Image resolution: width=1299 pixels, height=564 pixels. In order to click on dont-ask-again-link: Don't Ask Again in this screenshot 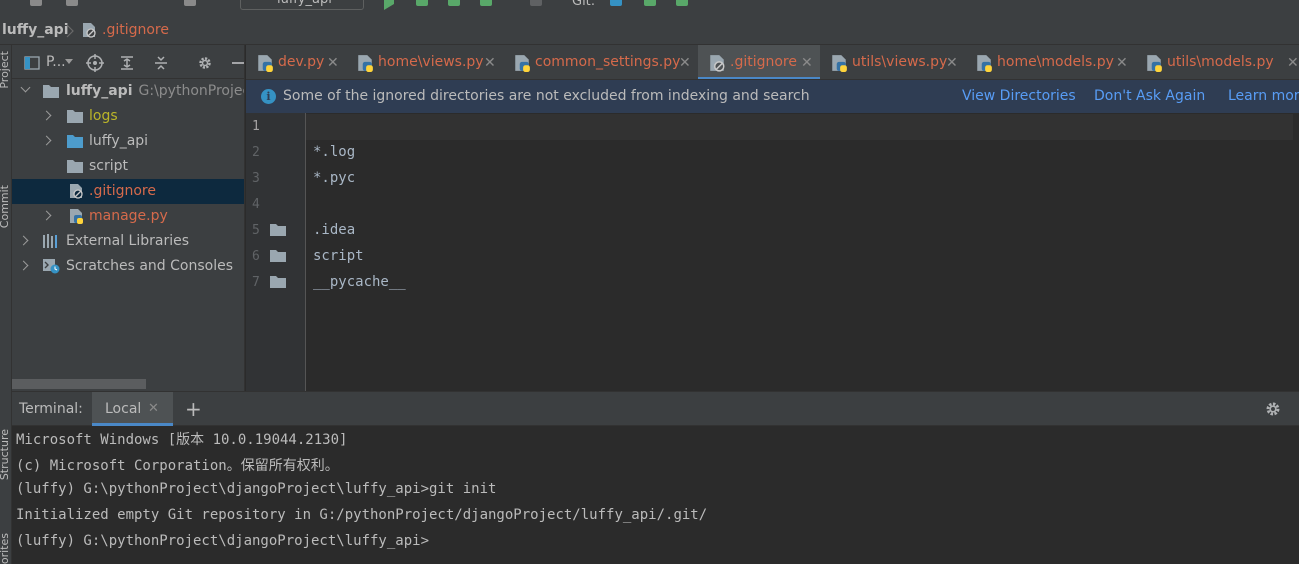, I will do `click(1149, 96)`.